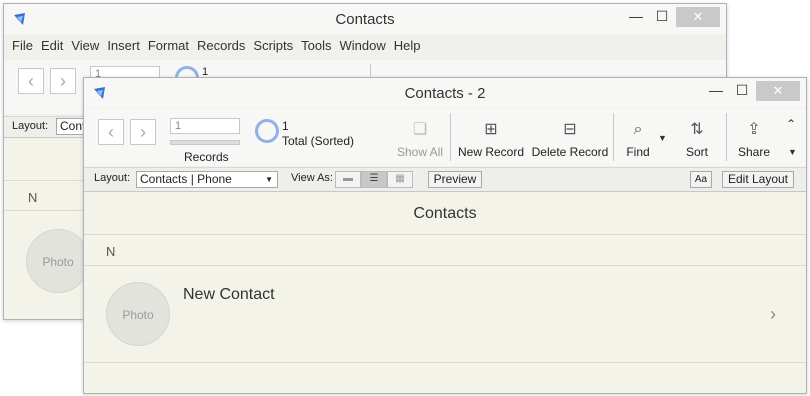 This screenshot has width=810, height=396. What do you see at coordinates (138, 314) in the screenshot?
I see `contact-photo: Photo` at bounding box center [138, 314].